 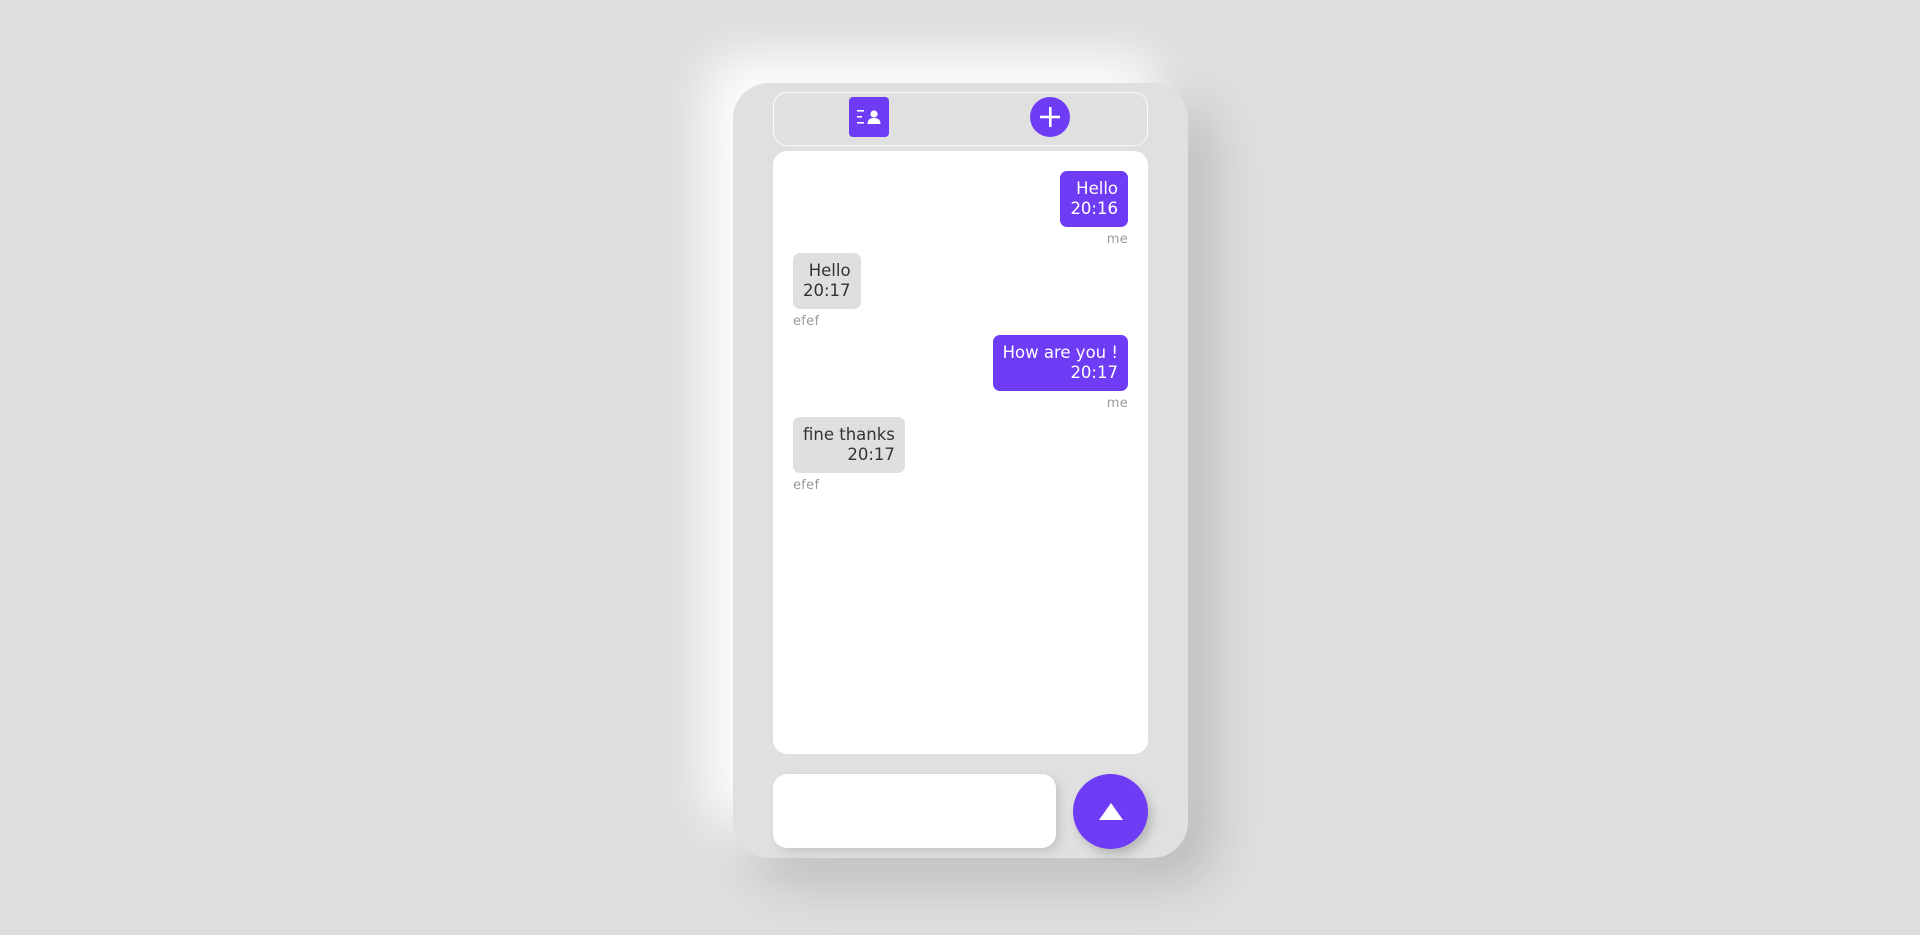 I want to click on message-bubble: Hello 20:17, so click(x=827, y=281).